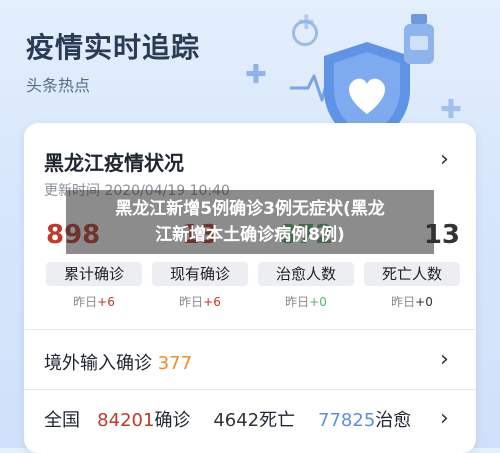  I want to click on headline-text: 黑龙江新增5例确诊3例无症状(黑龙 江新增本土确诊病例8例), so click(250, 222).